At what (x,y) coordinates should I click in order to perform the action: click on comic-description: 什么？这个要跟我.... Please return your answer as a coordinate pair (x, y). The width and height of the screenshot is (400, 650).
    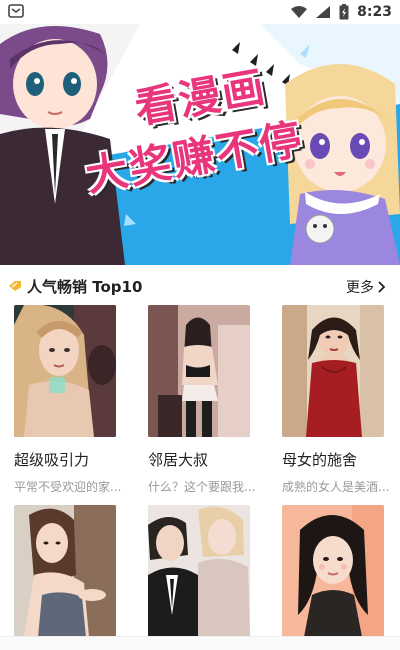
    Looking at the image, I should click on (202, 487).